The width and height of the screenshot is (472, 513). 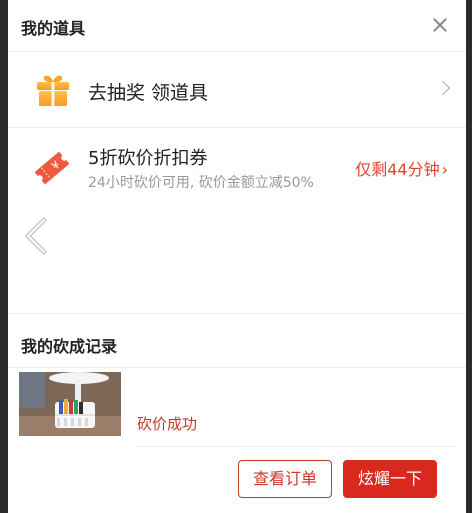 I want to click on chevron-right-icon, so click(x=443, y=88).